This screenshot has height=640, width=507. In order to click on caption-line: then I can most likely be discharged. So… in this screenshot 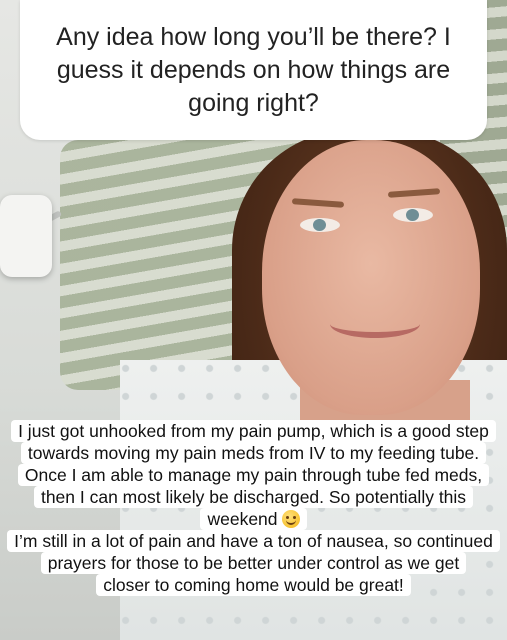, I will do `click(253, 497)`.